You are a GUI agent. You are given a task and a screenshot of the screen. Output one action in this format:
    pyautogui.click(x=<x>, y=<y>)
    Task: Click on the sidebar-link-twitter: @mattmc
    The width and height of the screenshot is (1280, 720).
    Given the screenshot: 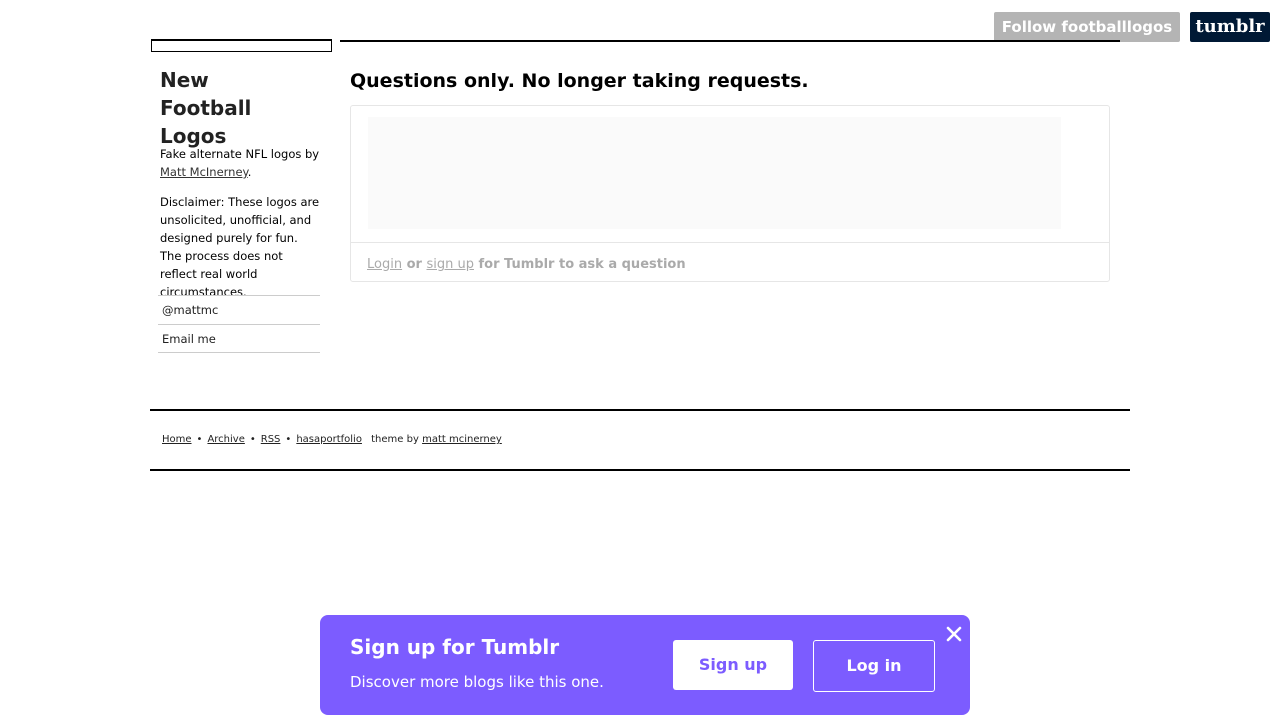 What is the action you would take?
    pyautogui.click(x=239, y=309)
    